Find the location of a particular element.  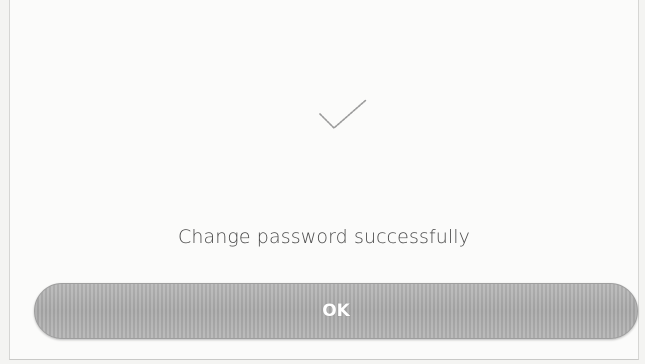

success-message: Change password successfully is located at coordinates (324, 237).